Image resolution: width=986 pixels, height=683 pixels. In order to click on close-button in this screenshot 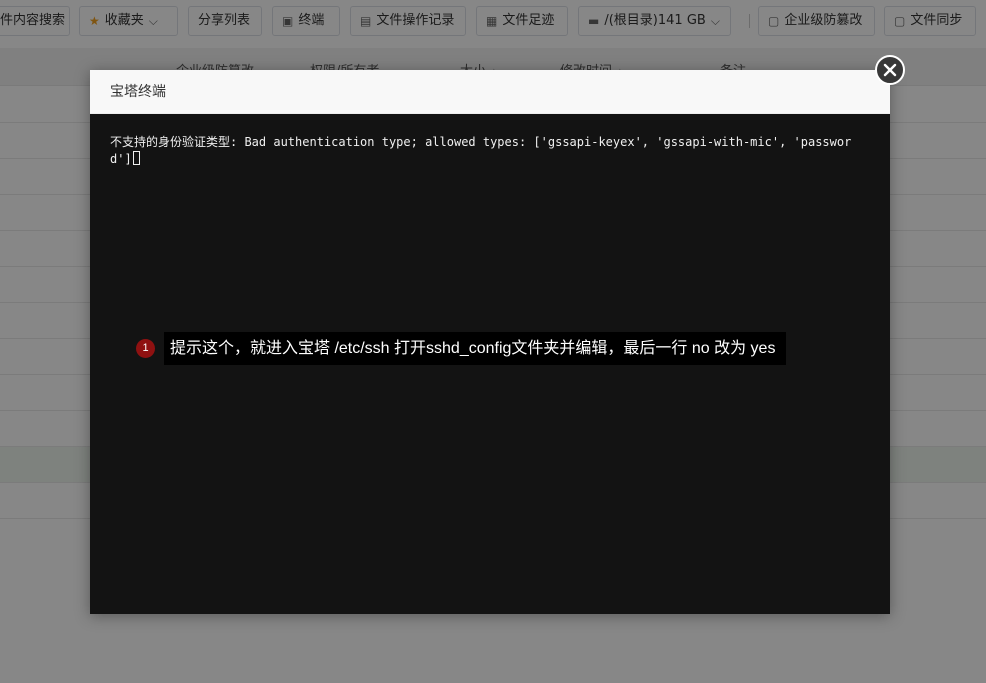, I will do `click(890, 70)`.